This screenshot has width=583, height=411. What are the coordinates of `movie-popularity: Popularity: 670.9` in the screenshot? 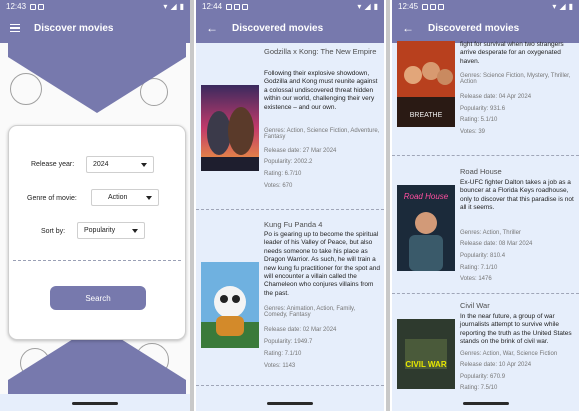 It's located at (483, 377).